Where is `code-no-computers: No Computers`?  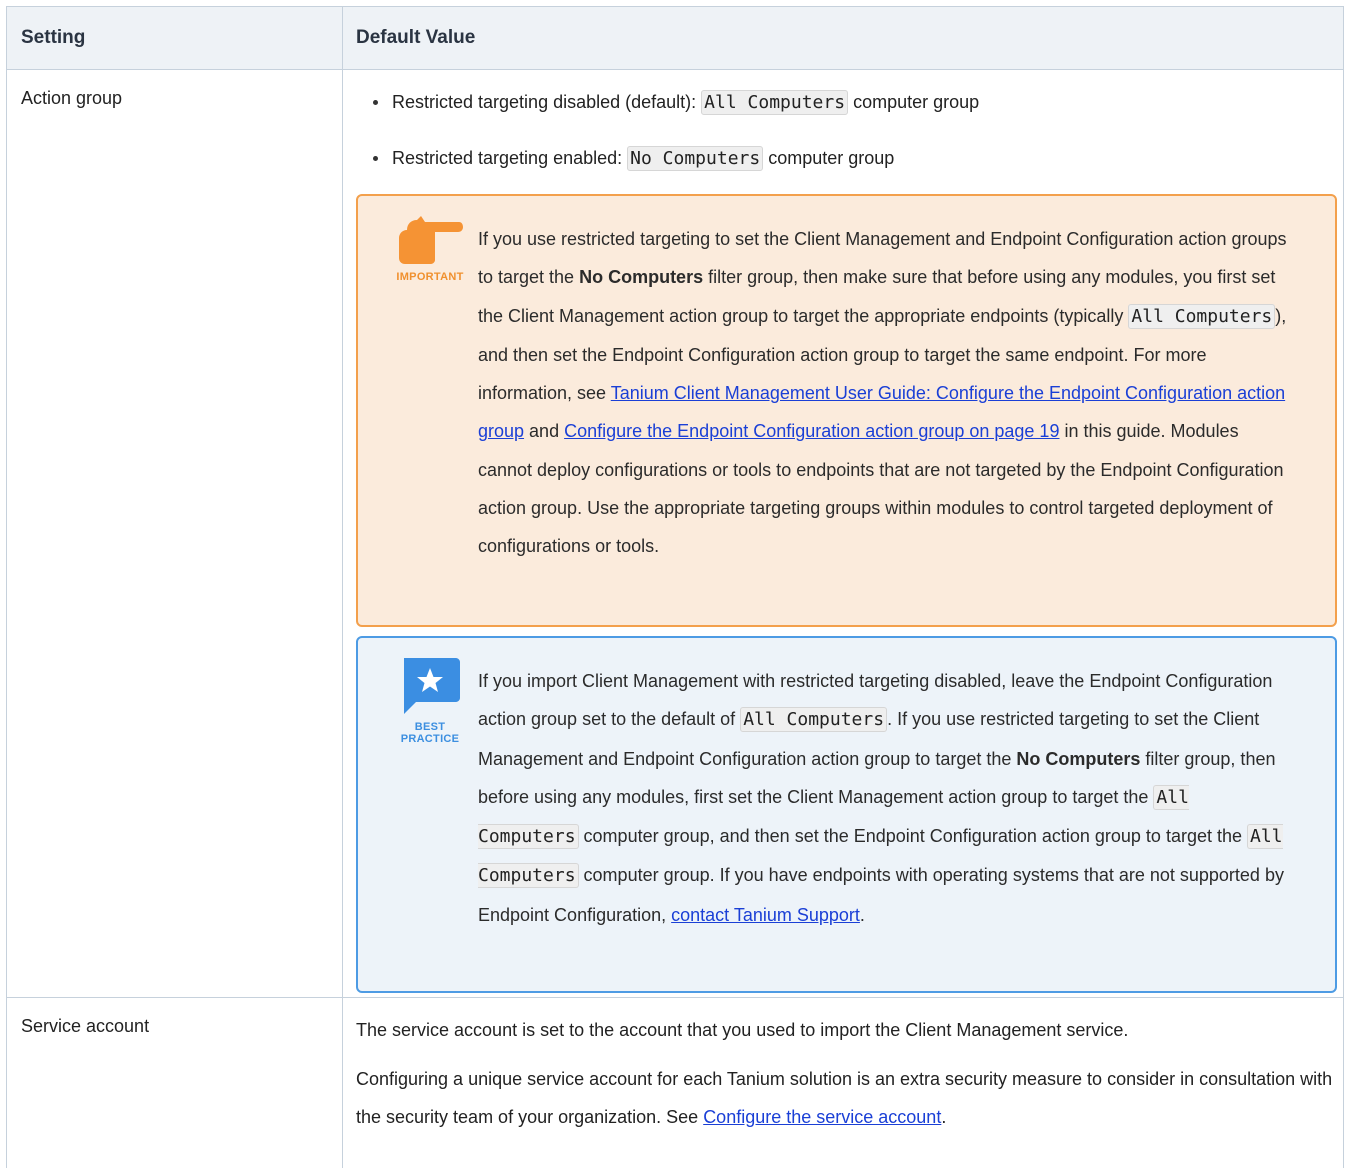 code-no-computers: No Computers is located at coordinates (695, 158).